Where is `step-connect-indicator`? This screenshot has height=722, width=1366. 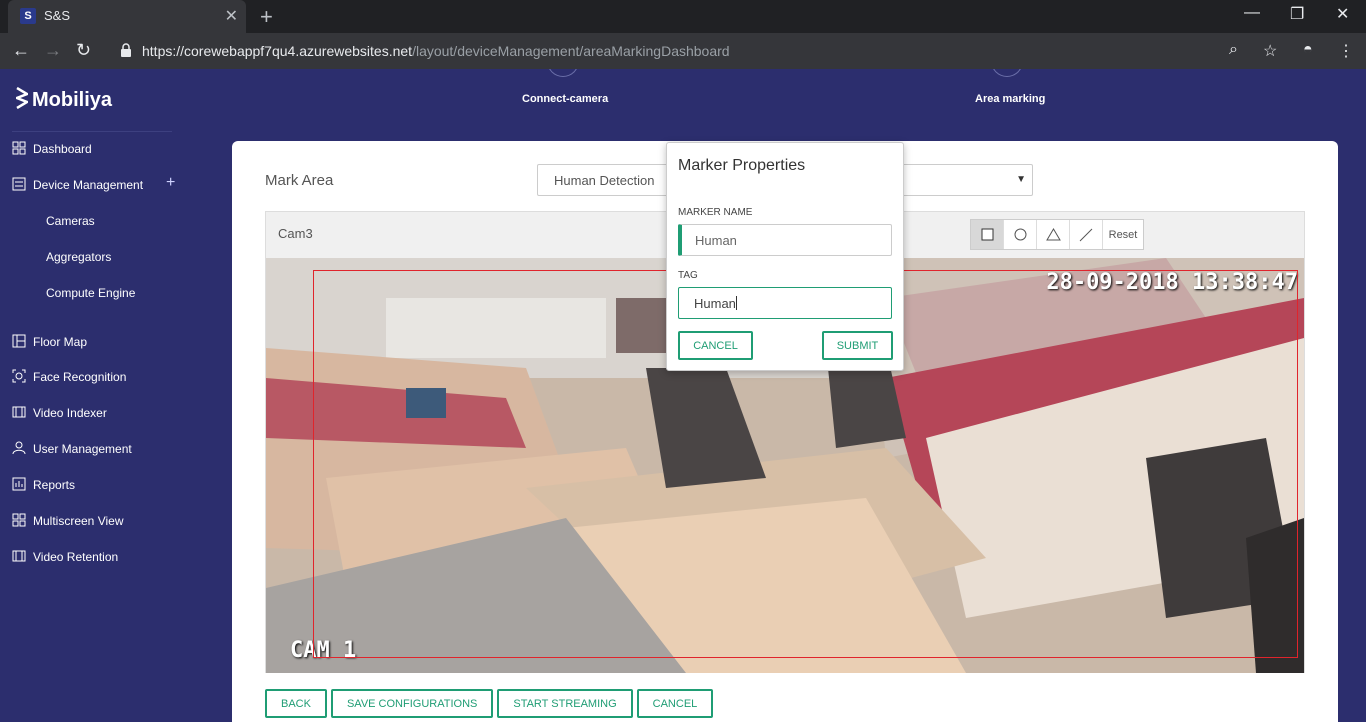 step-connect-indicator is located at coordinates (563, 73).